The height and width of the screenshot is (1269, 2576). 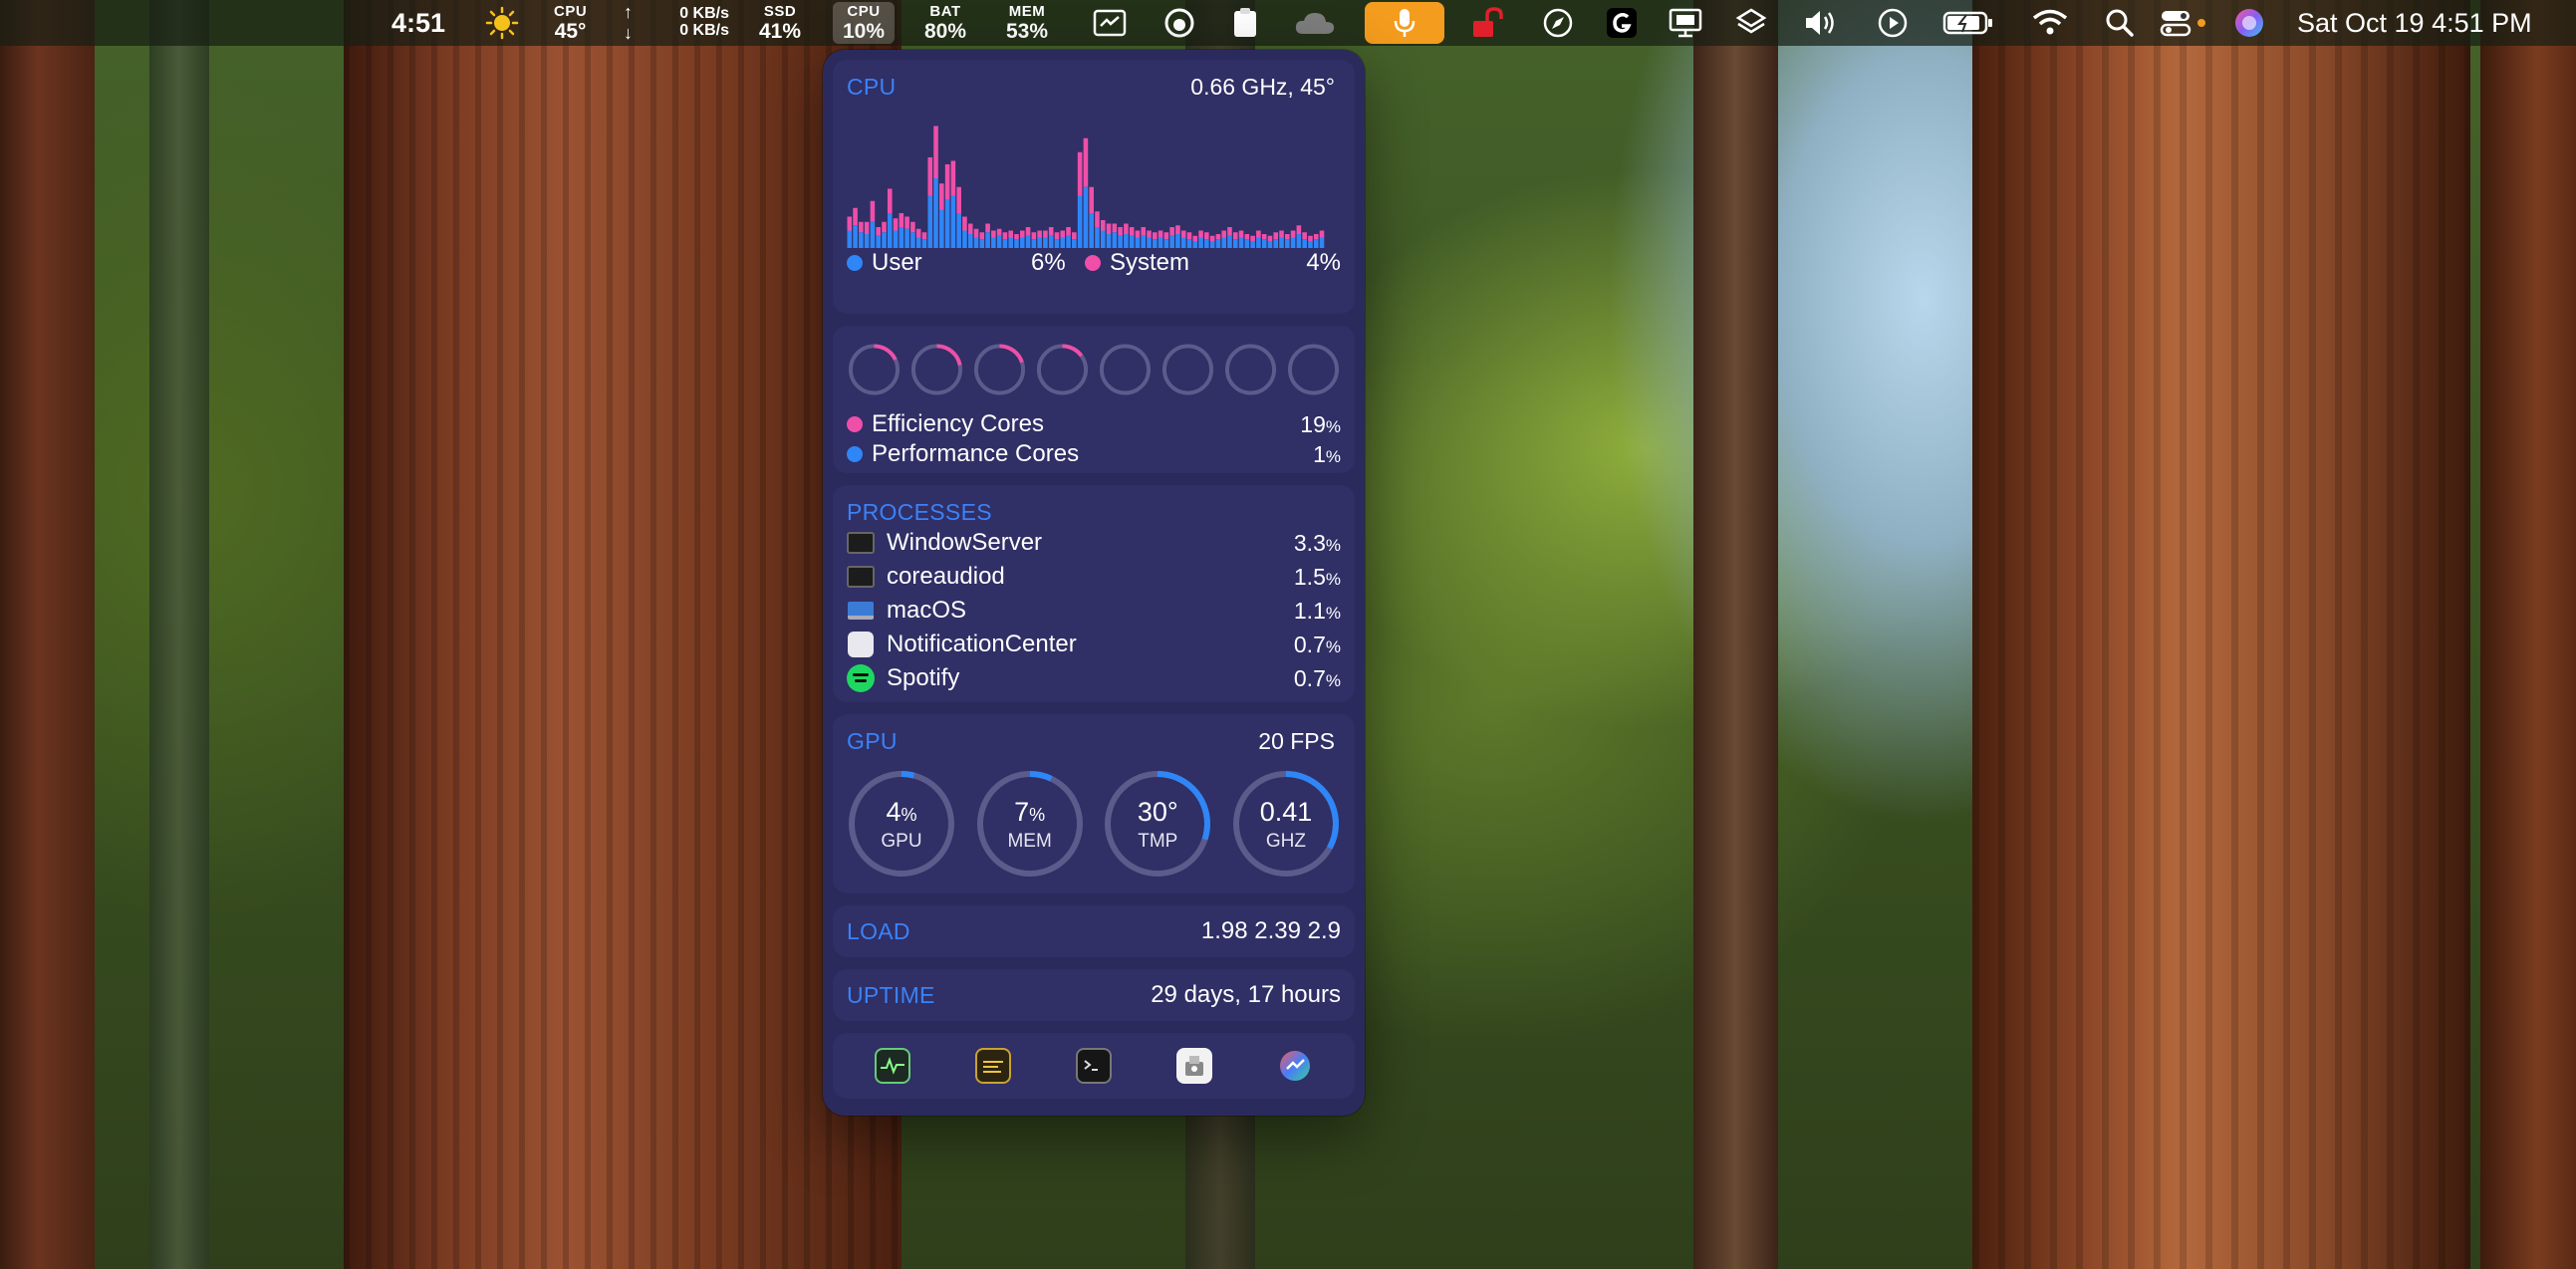 I want to click on gauge-label: MEM, so click(x=1029, y=841).